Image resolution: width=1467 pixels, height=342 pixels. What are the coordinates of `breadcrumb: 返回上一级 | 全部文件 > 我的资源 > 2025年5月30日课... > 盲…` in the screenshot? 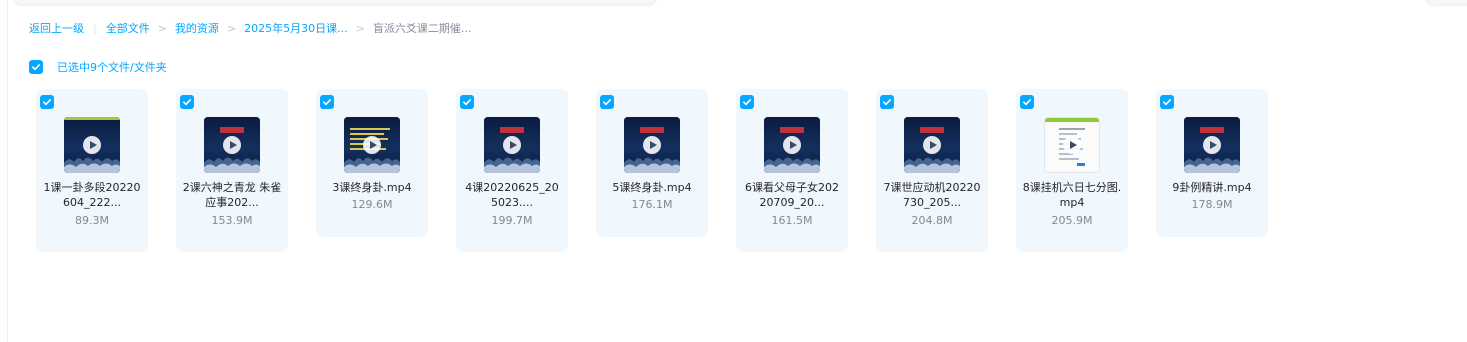 It's located at (250, 28).